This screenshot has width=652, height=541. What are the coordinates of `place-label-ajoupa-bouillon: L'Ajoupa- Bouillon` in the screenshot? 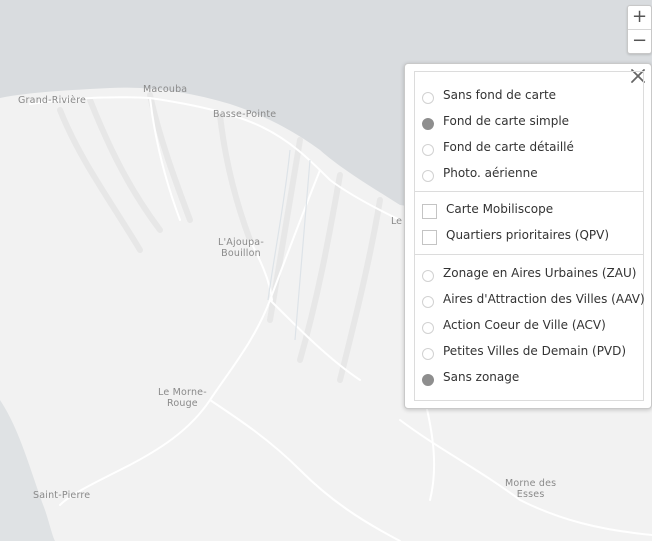 It's located at (241, 248).